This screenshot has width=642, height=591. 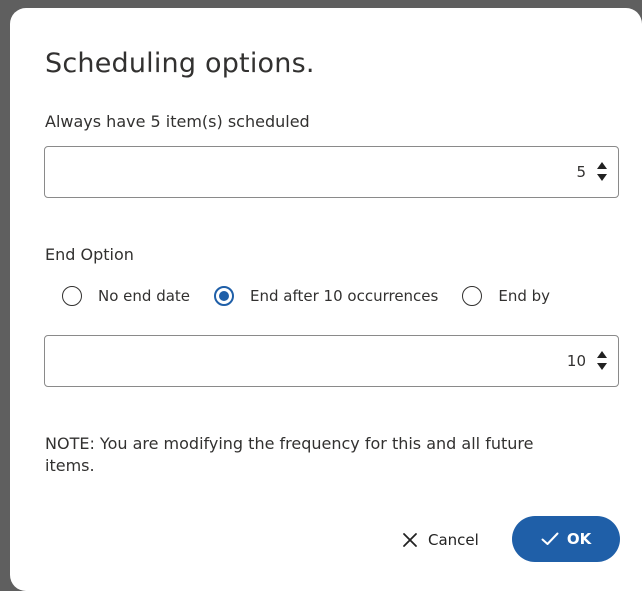 I want to click on radio-label: No end date, so click(x=144, y=296).